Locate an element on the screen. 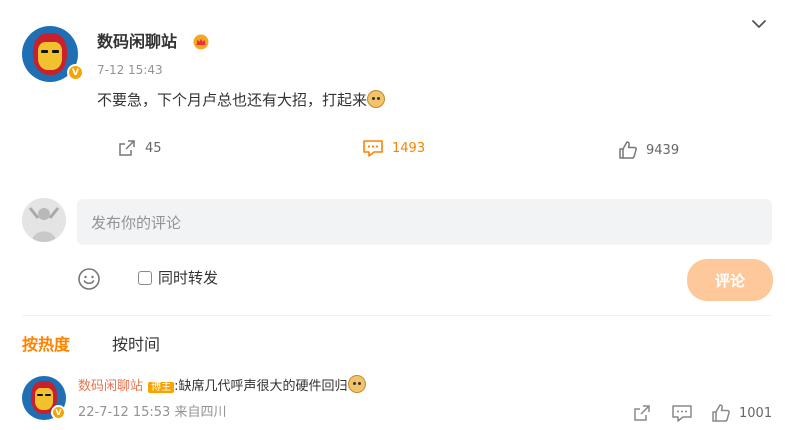  comment-button: 1493 is located at coordinates (393, 148).